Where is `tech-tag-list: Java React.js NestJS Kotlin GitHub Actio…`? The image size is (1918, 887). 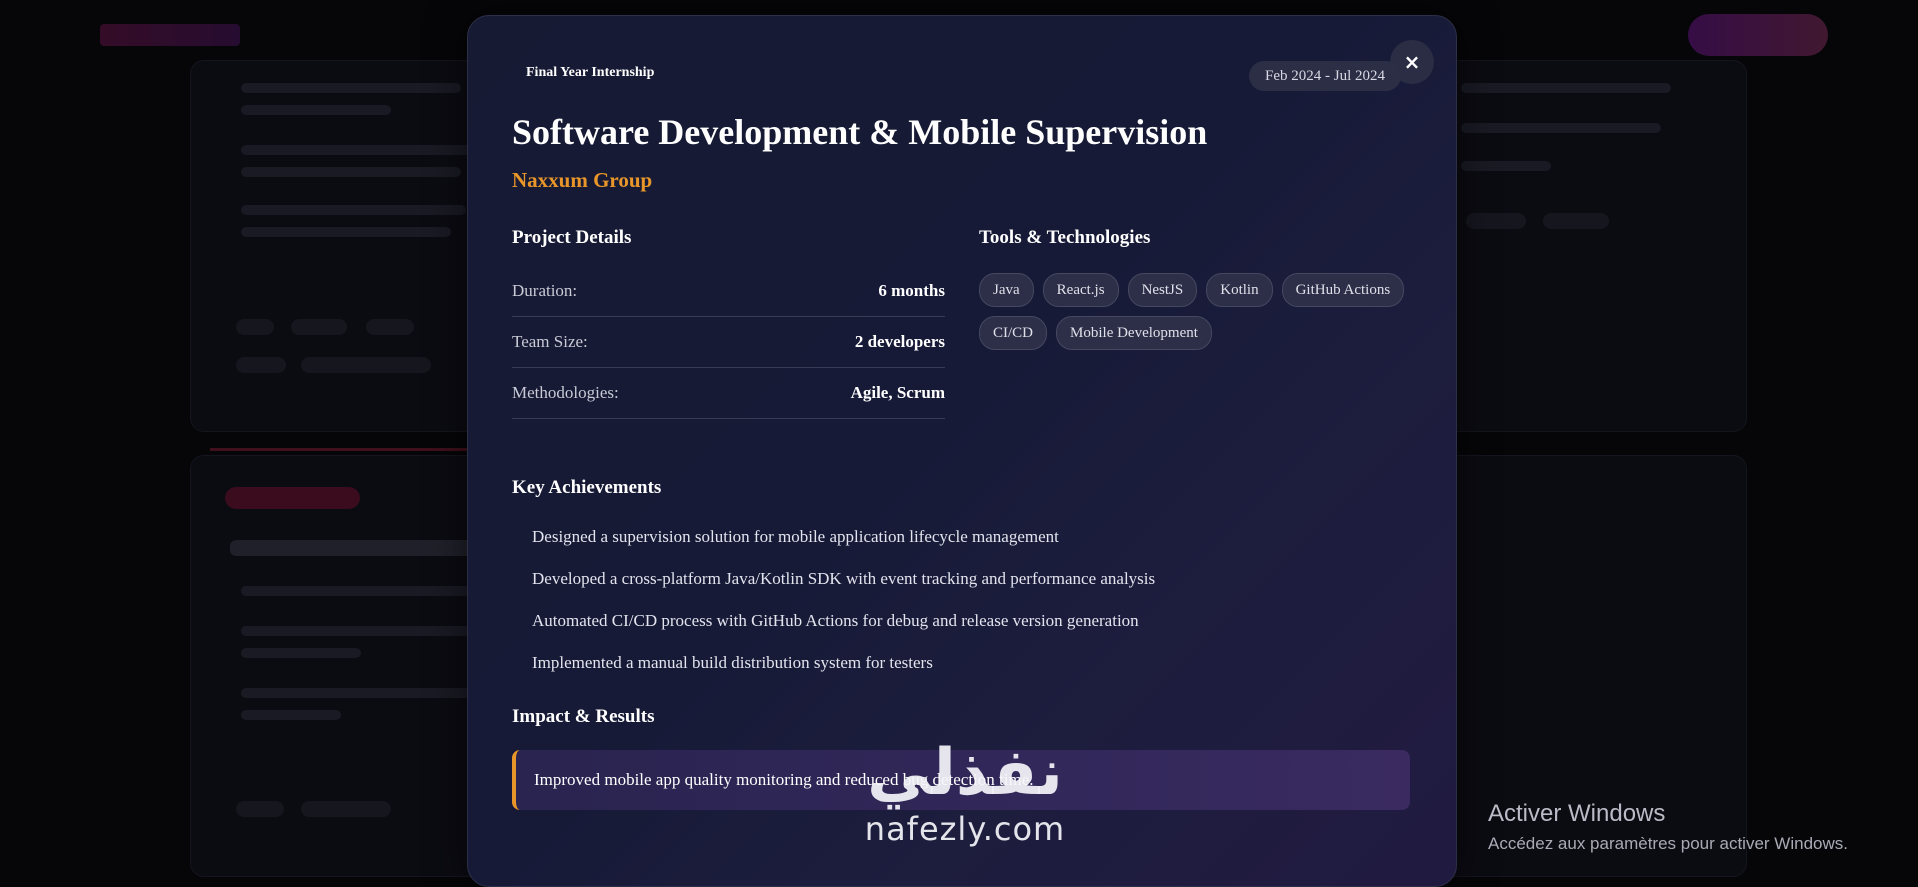 tech-tag-list: Java React.js NestJS Kotlin GitHub Actio… is located at coordinates (1194, 311).